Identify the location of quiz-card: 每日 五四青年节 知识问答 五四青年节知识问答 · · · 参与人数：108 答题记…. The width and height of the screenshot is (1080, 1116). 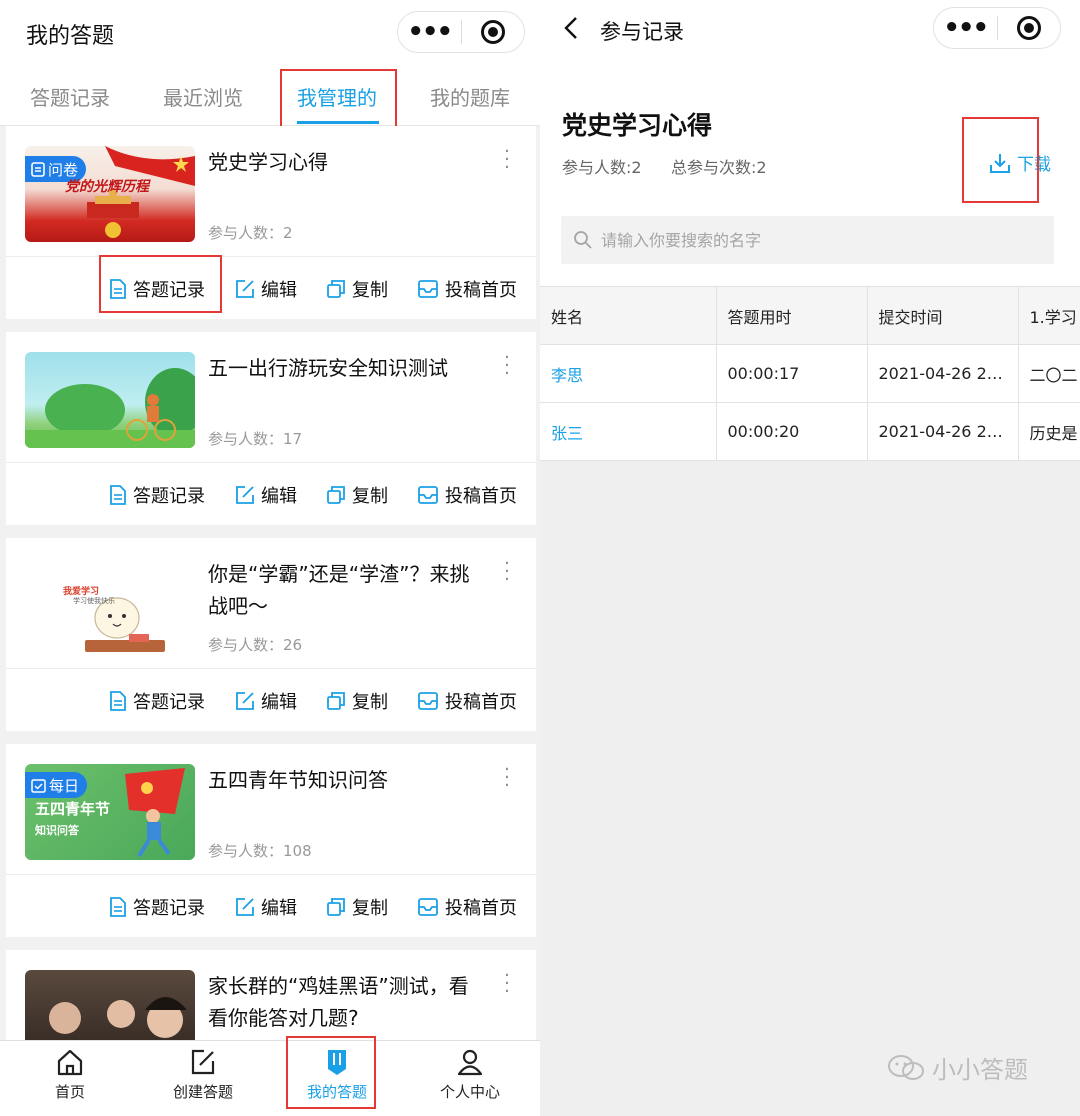
(271, 840).